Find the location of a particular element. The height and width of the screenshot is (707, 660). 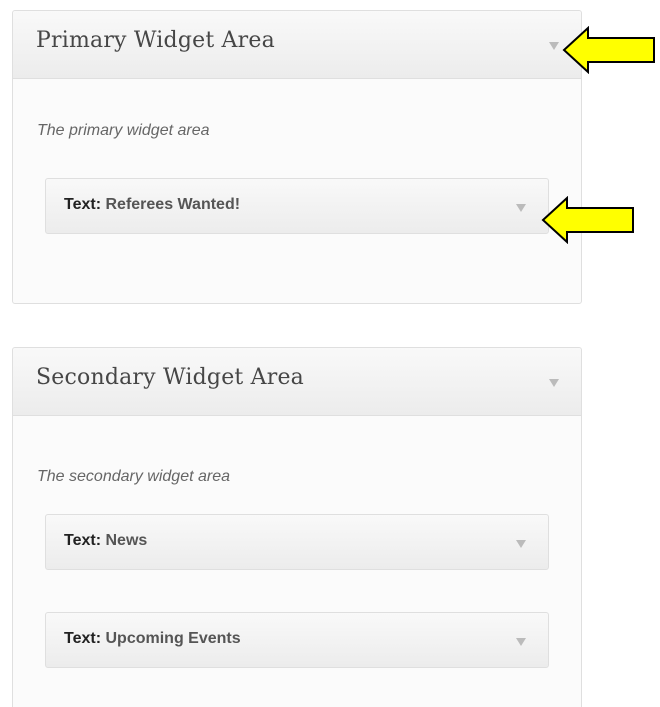

widget-name-label: News is located at coordinates (126, 540).